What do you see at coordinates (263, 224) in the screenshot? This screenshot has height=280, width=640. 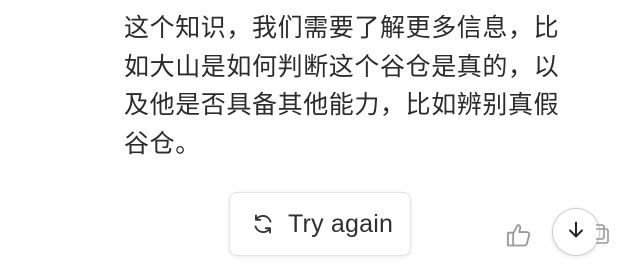 I see `refresh-icon` at bounding box center [263, 224].